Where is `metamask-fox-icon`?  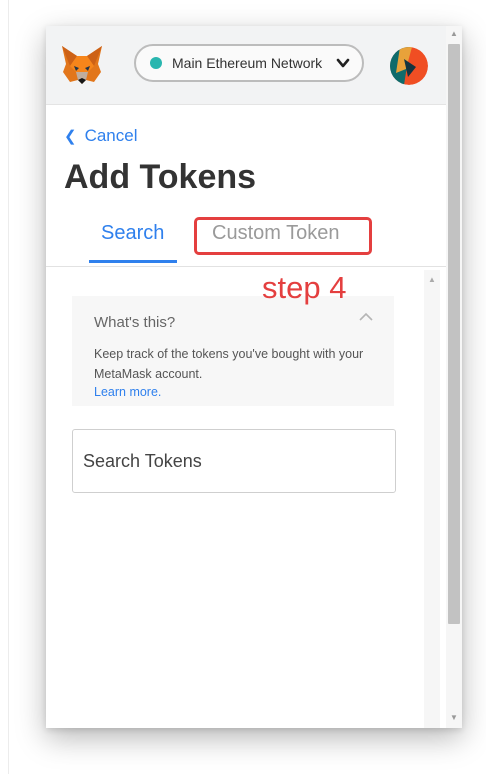
metamask-fox-icon is located at coordinates (82, 65).